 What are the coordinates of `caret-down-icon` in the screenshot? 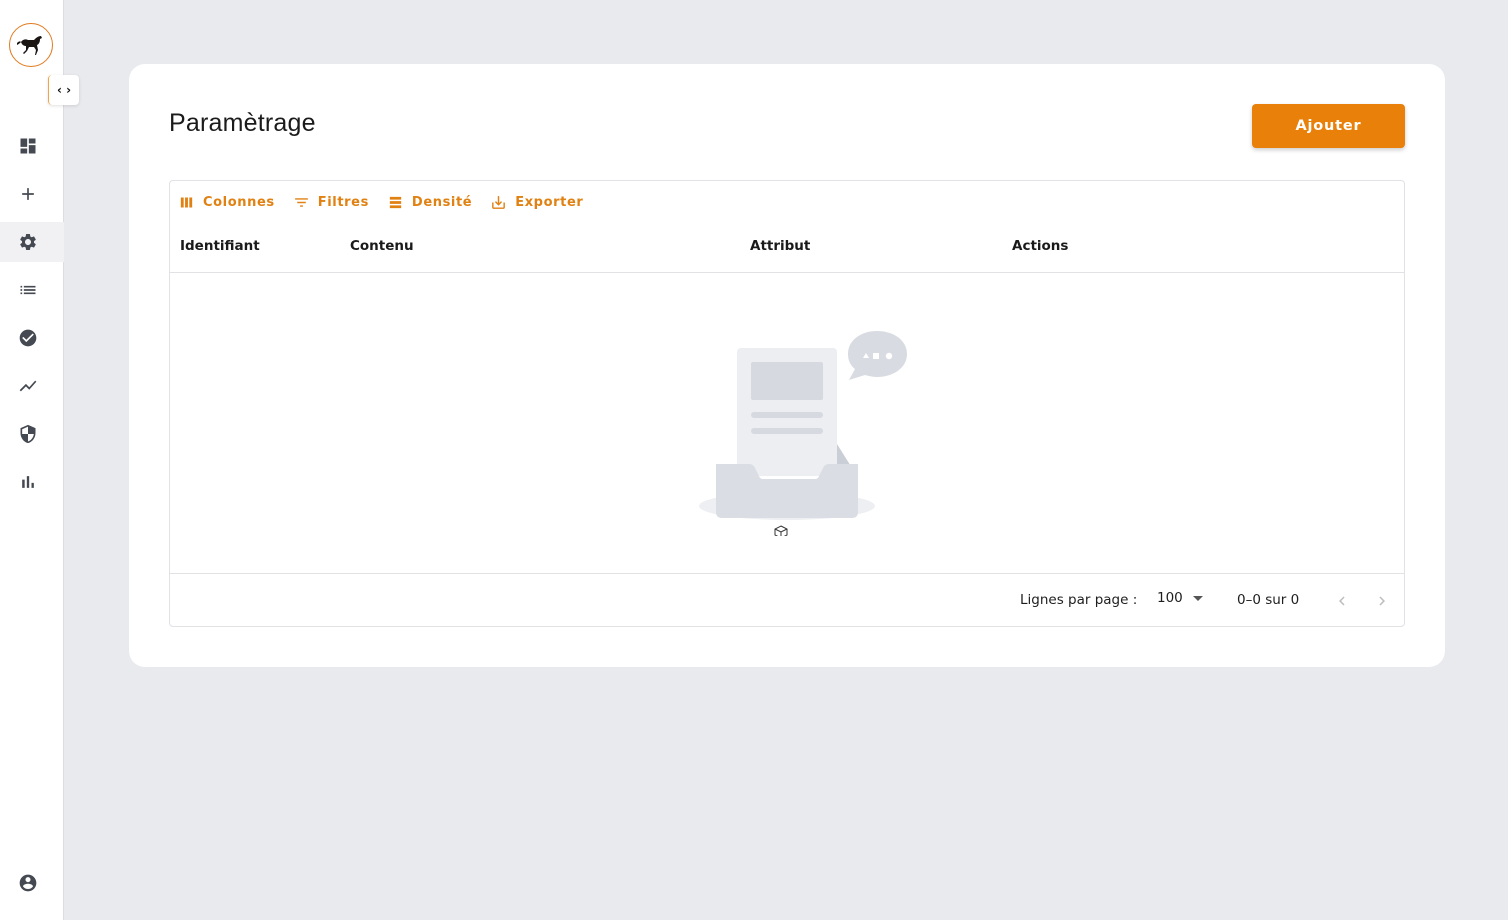 It's located at (1197, 598).